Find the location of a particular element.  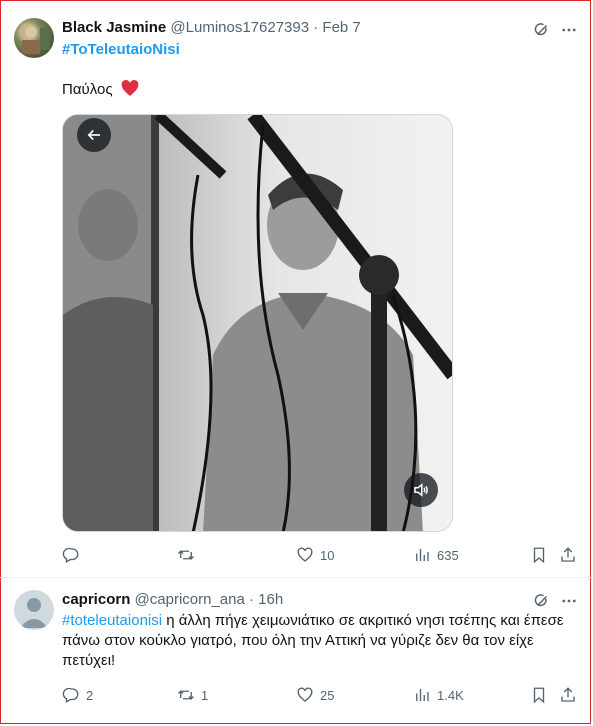

tweet-actions: 2 1 25 1.4K is located at coordinates (322, 695).